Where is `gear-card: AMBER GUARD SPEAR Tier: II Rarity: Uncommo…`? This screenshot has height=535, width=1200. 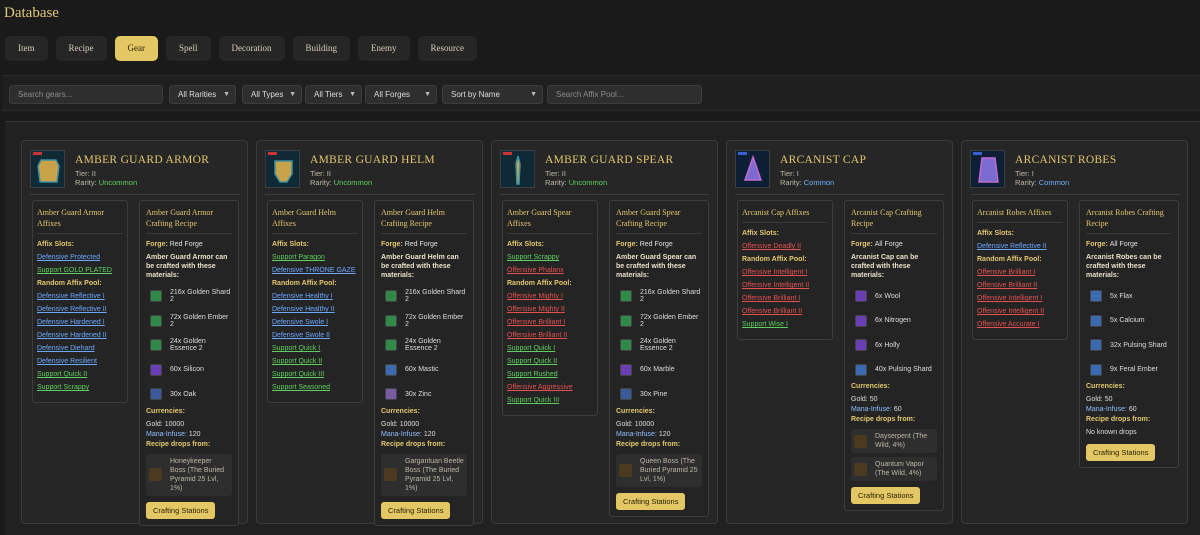
gear-card: AMBER GUARD SPEAR Tier: II Rarity: Uncommo… is located at coordinates (604, 332).